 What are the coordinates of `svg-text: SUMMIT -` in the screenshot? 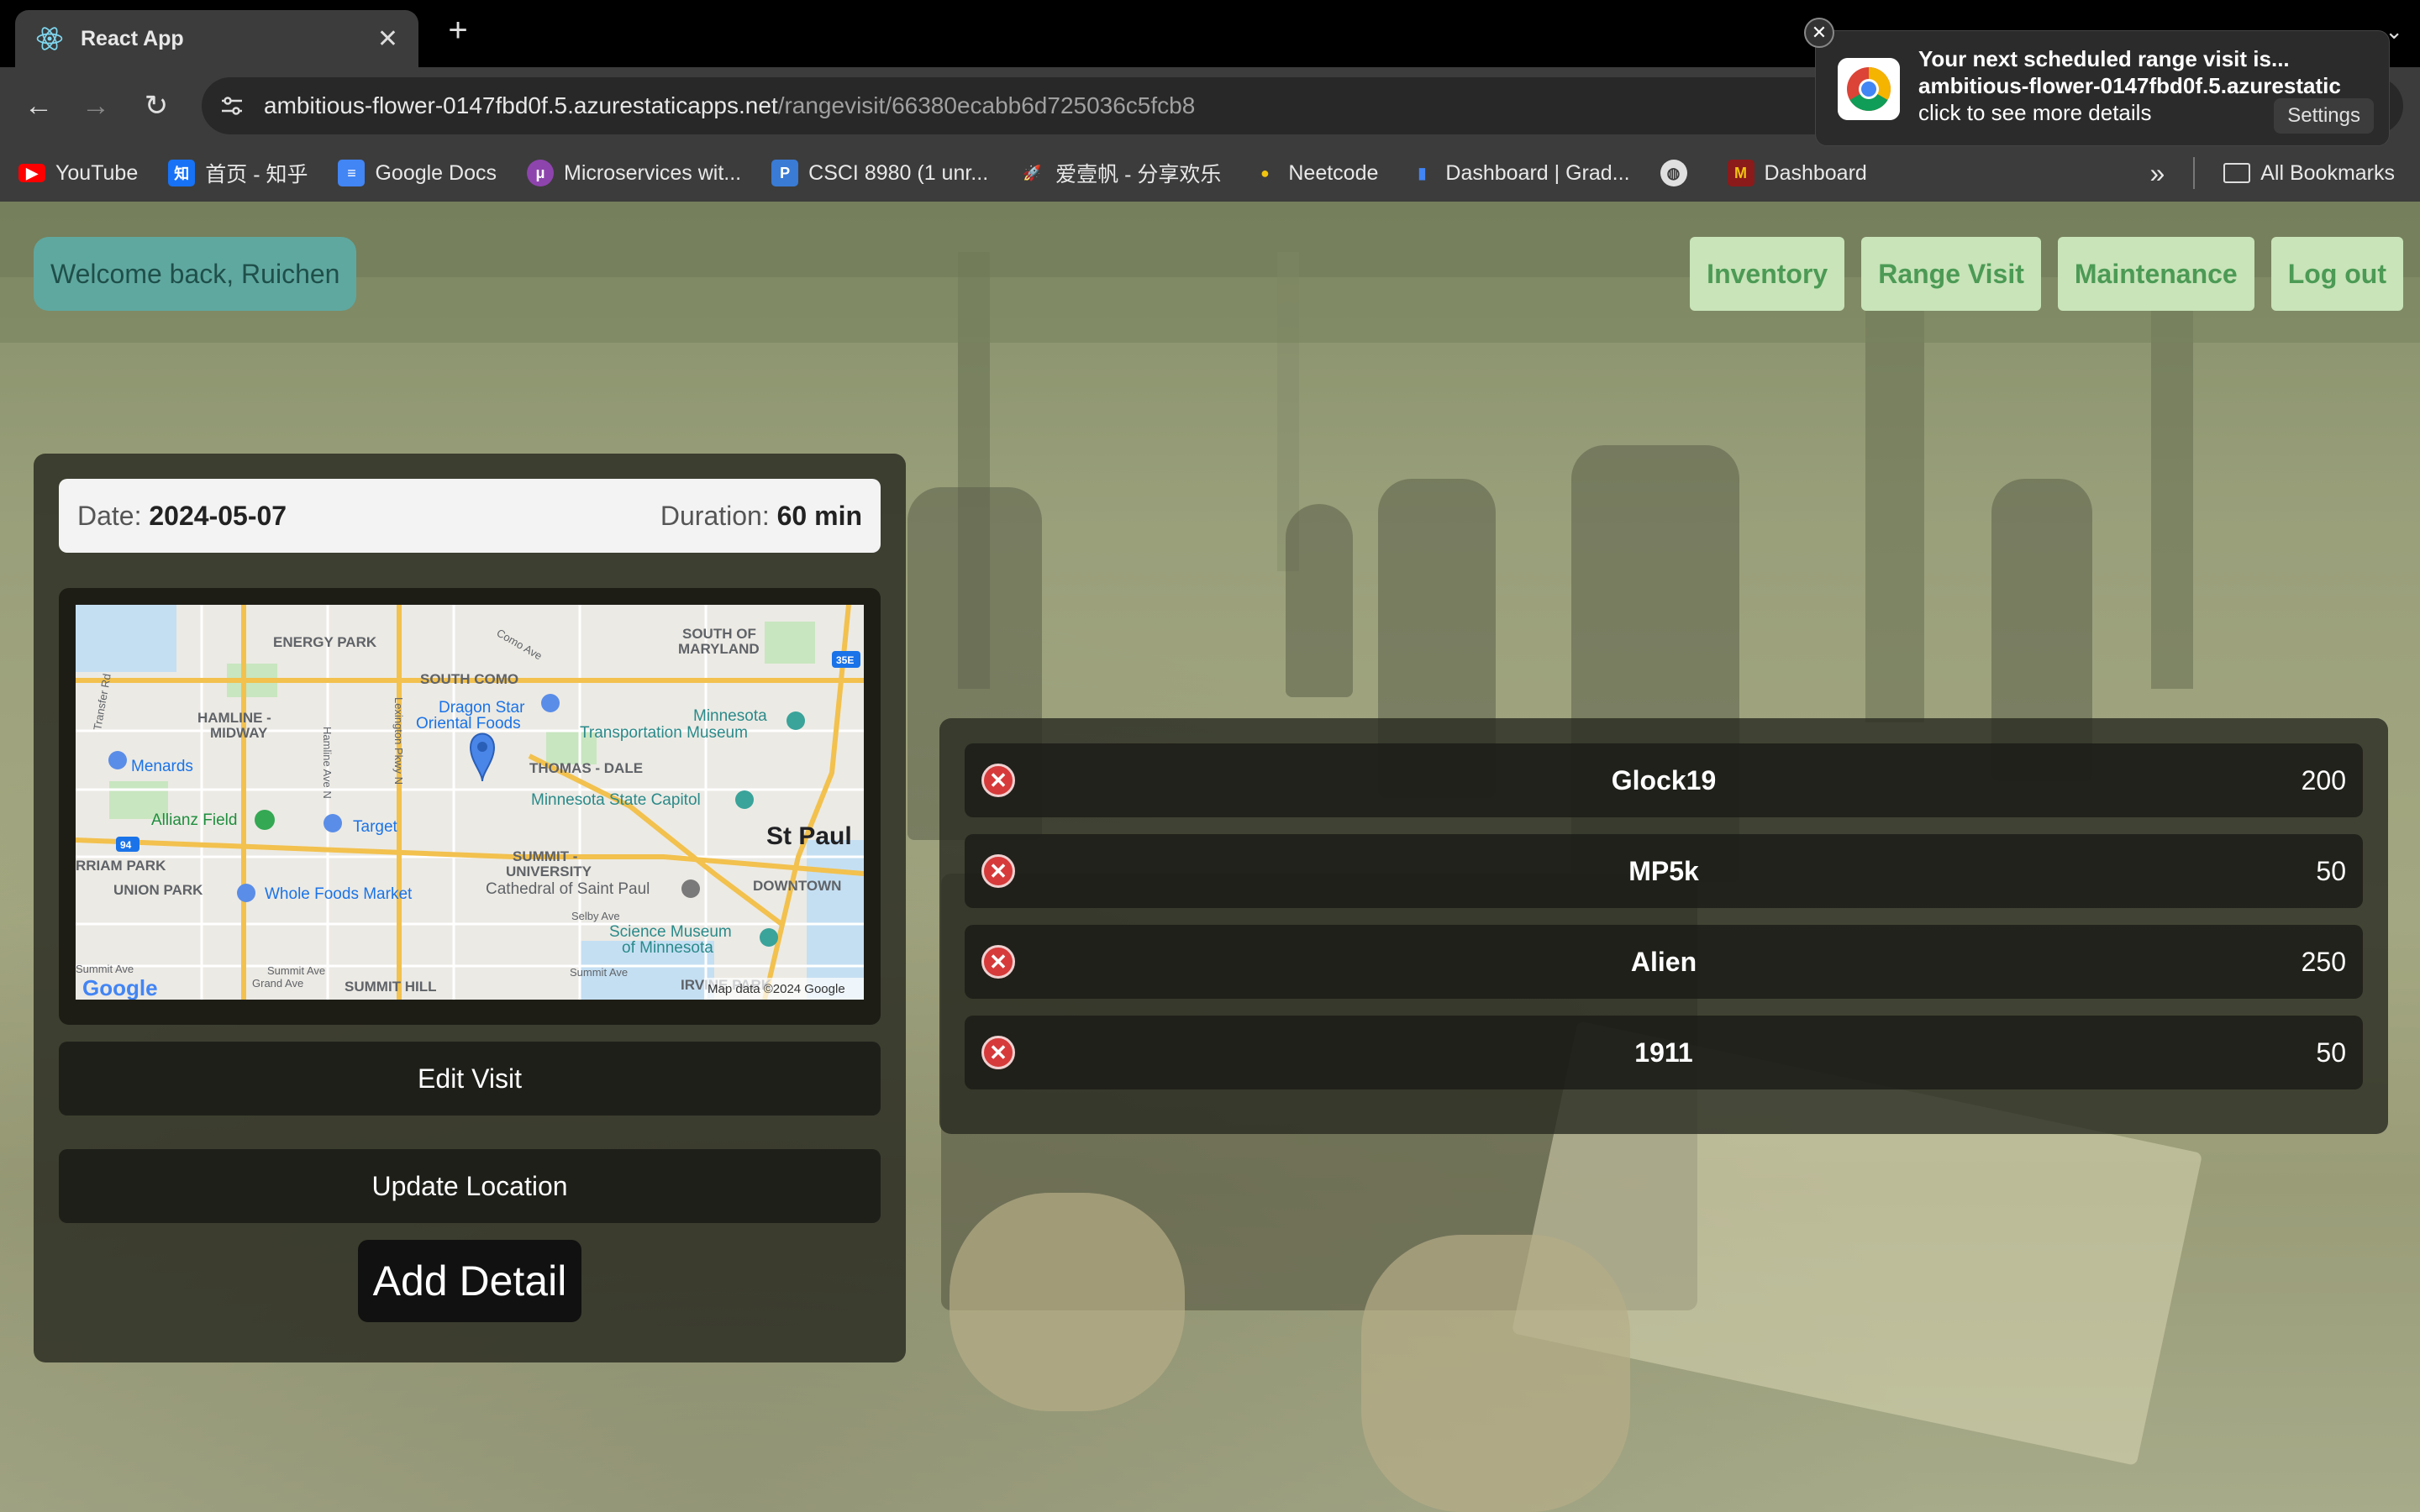 It's located at (545, 856).